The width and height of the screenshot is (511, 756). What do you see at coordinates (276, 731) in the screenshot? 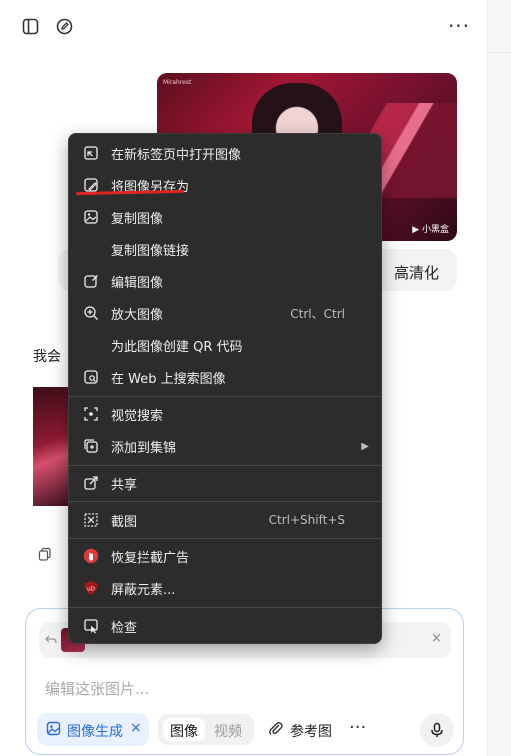
I see `paperclip-icon` at bounding box center [276, 731].